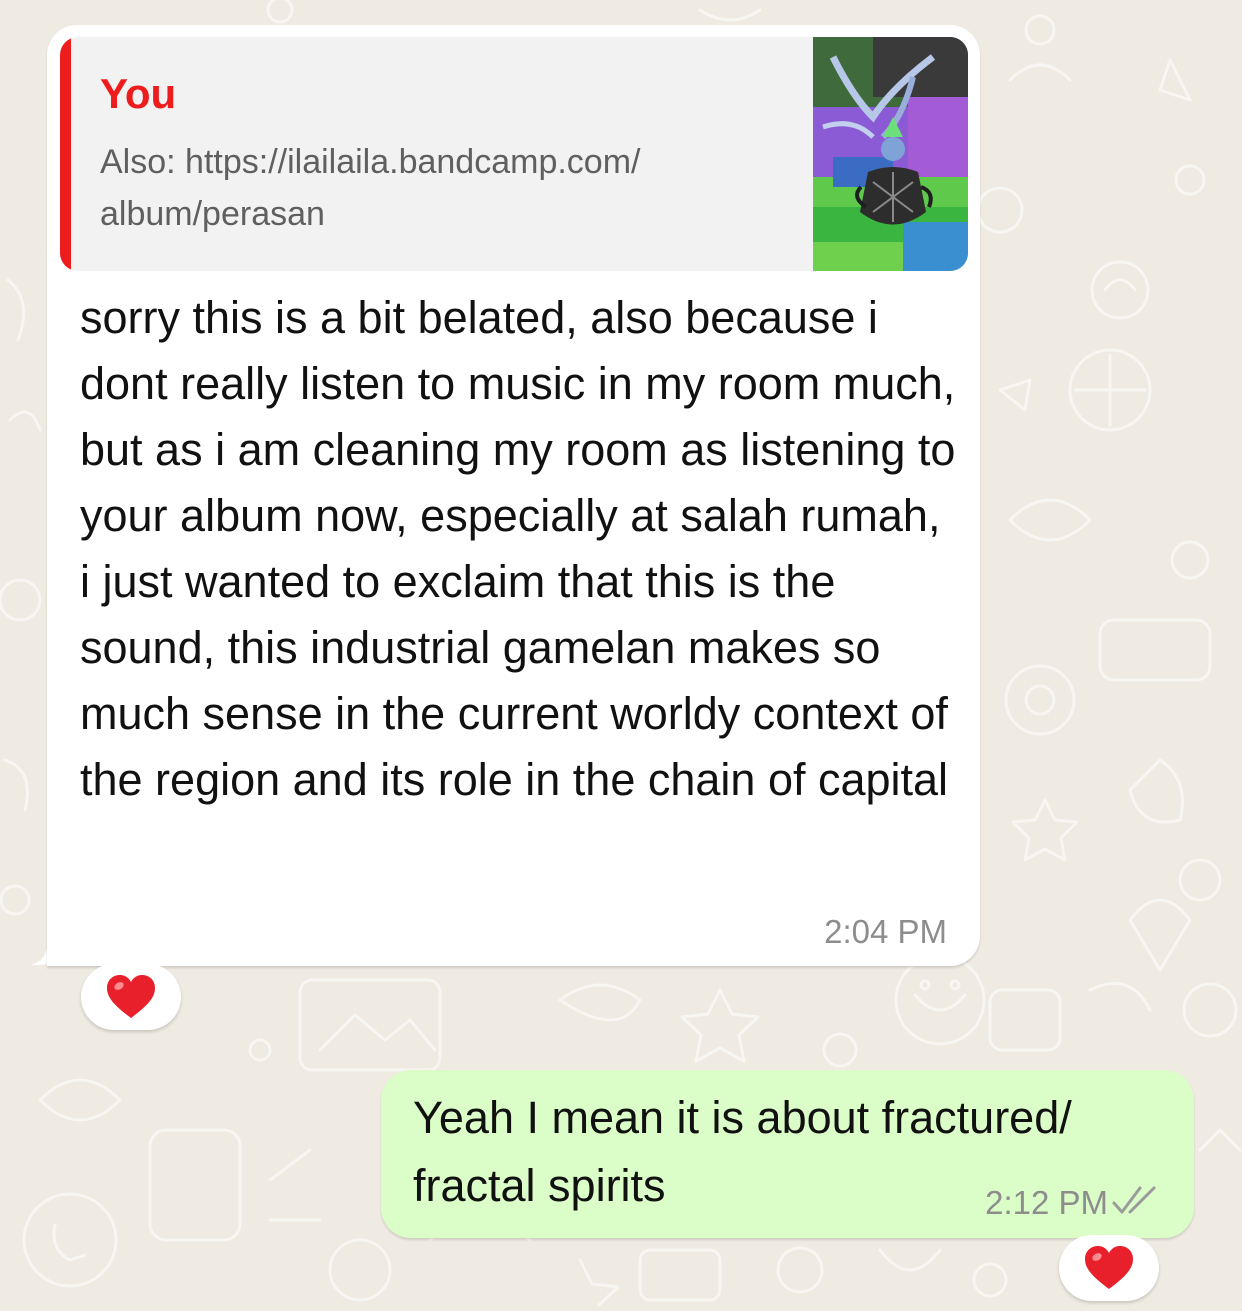  What do you see at coordinates (1046, 1202) in the screenshot?
I see `outgoing-message-time: 2:12 PM` at bounding box center [1046, 1202].